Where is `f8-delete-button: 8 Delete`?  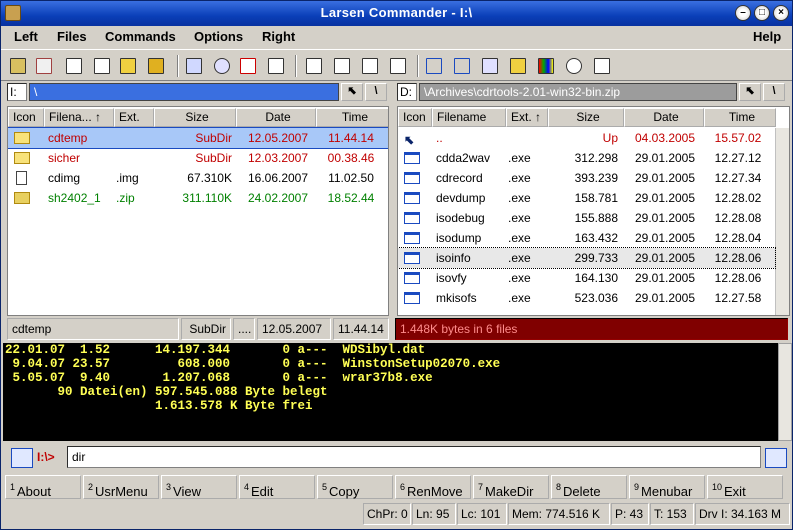
f8-delete-button: 8 Delete is located at coordinates (589, 487).